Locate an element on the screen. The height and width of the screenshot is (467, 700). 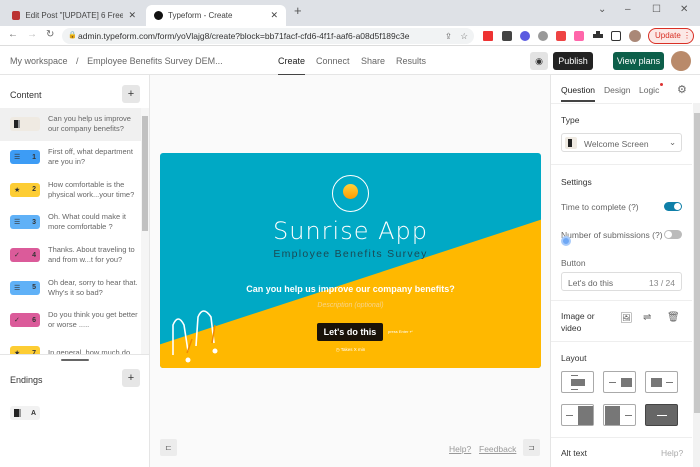
new-tab-icon: + is located at coordinates (298, 10).